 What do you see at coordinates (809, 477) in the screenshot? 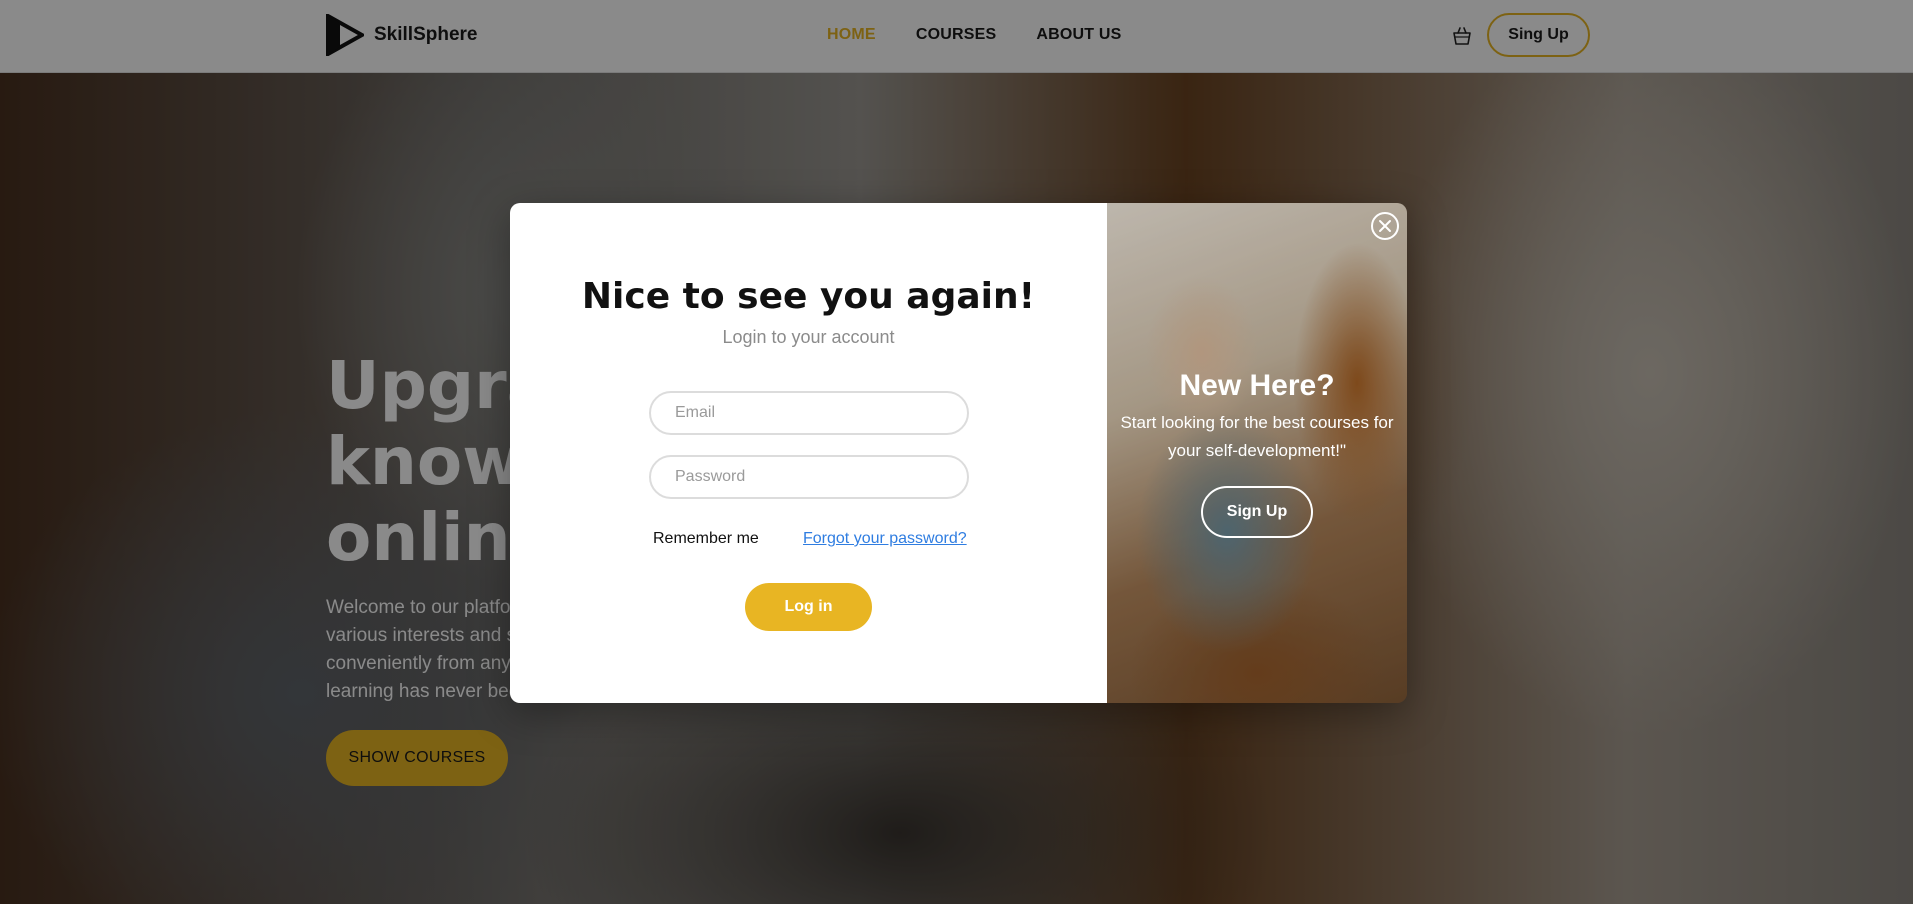
I see `password-input` at bounding box center [809, 477].